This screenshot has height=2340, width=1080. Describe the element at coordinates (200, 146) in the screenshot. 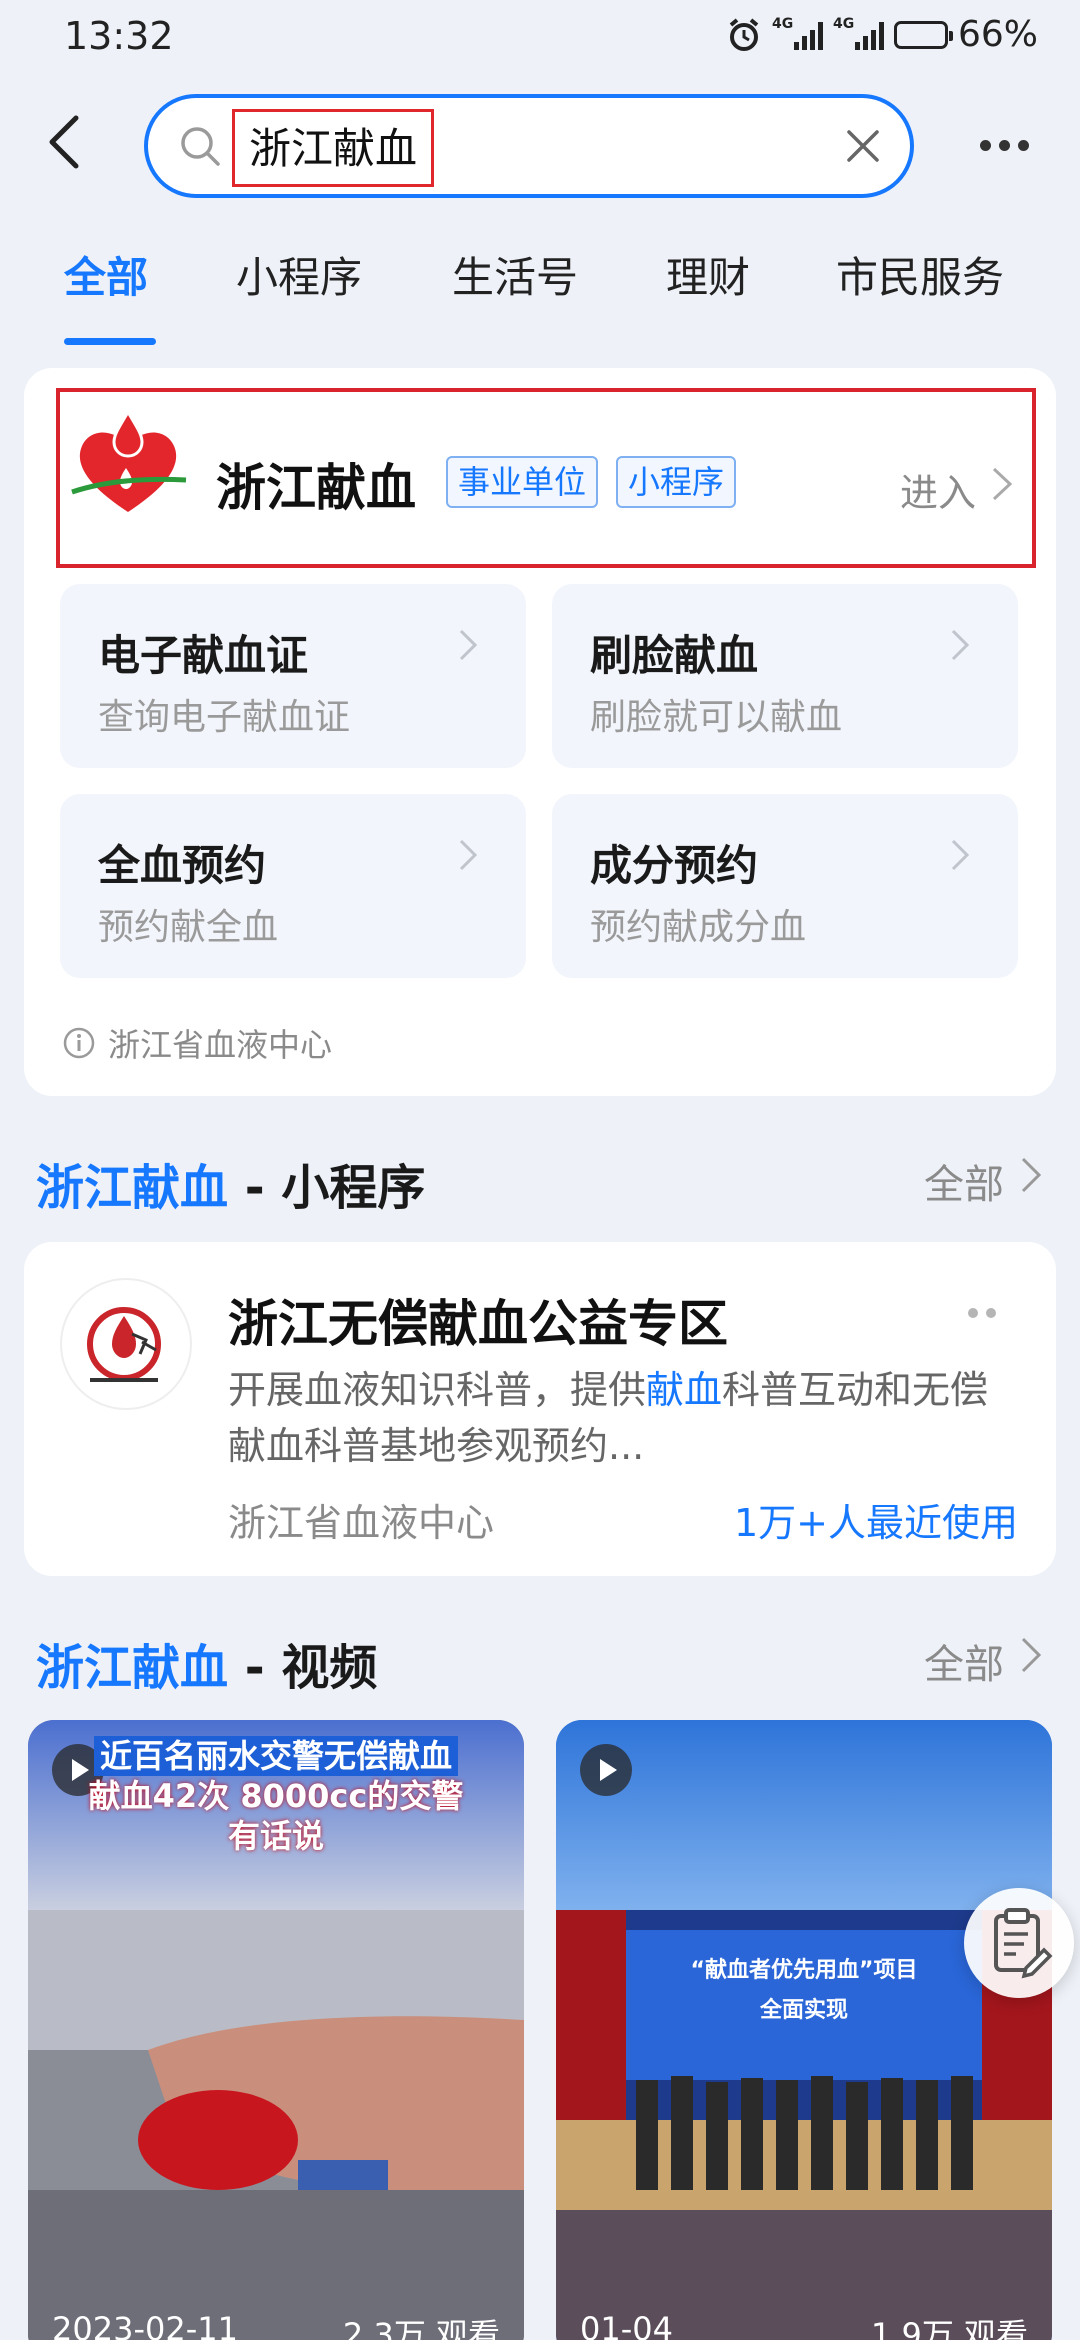

I see `search-icon` at that location.